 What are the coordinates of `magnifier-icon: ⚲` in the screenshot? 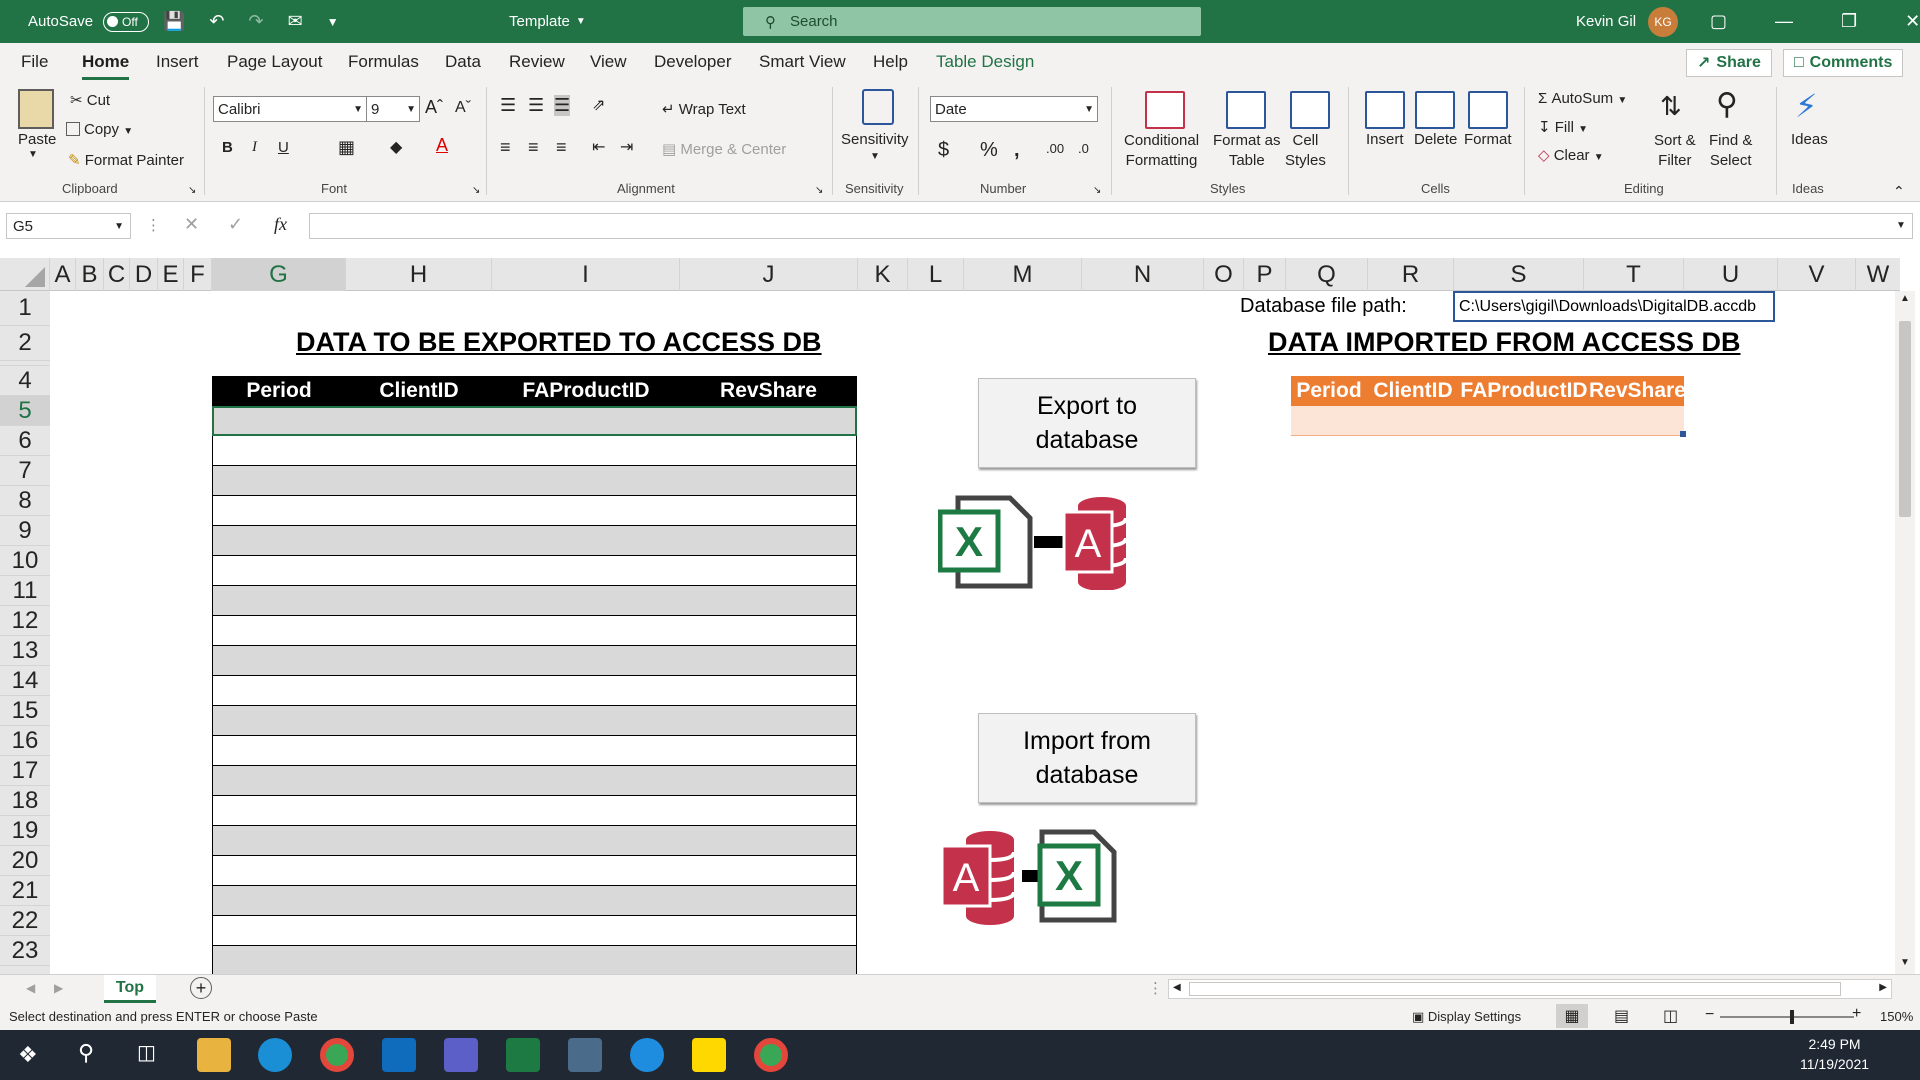 It's located at (1727, 104).